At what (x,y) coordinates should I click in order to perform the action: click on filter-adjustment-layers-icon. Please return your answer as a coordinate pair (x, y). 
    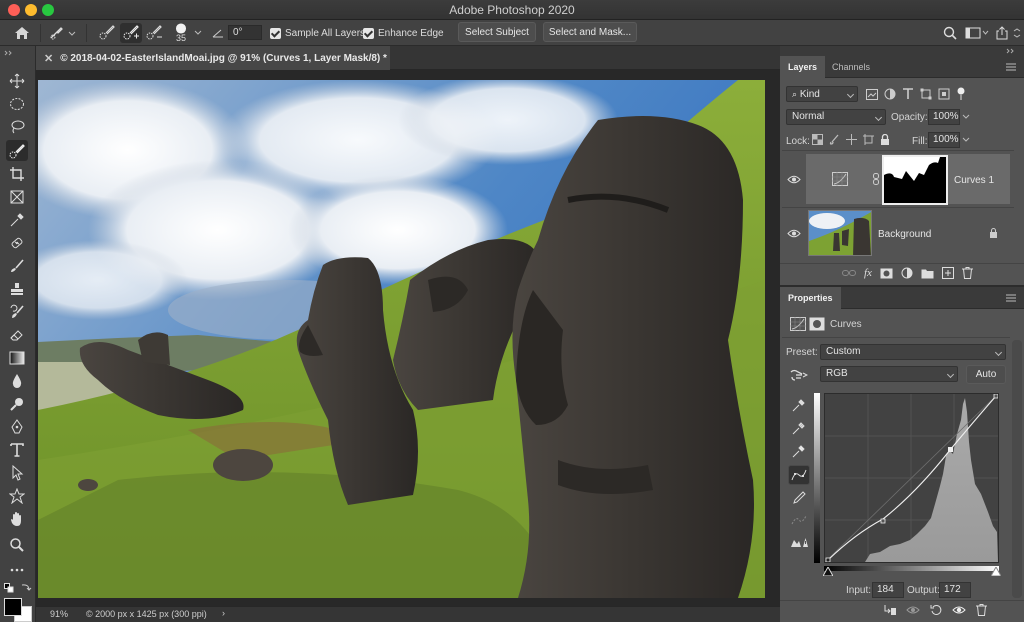
    Looking at the image, I should click on (890, 94).